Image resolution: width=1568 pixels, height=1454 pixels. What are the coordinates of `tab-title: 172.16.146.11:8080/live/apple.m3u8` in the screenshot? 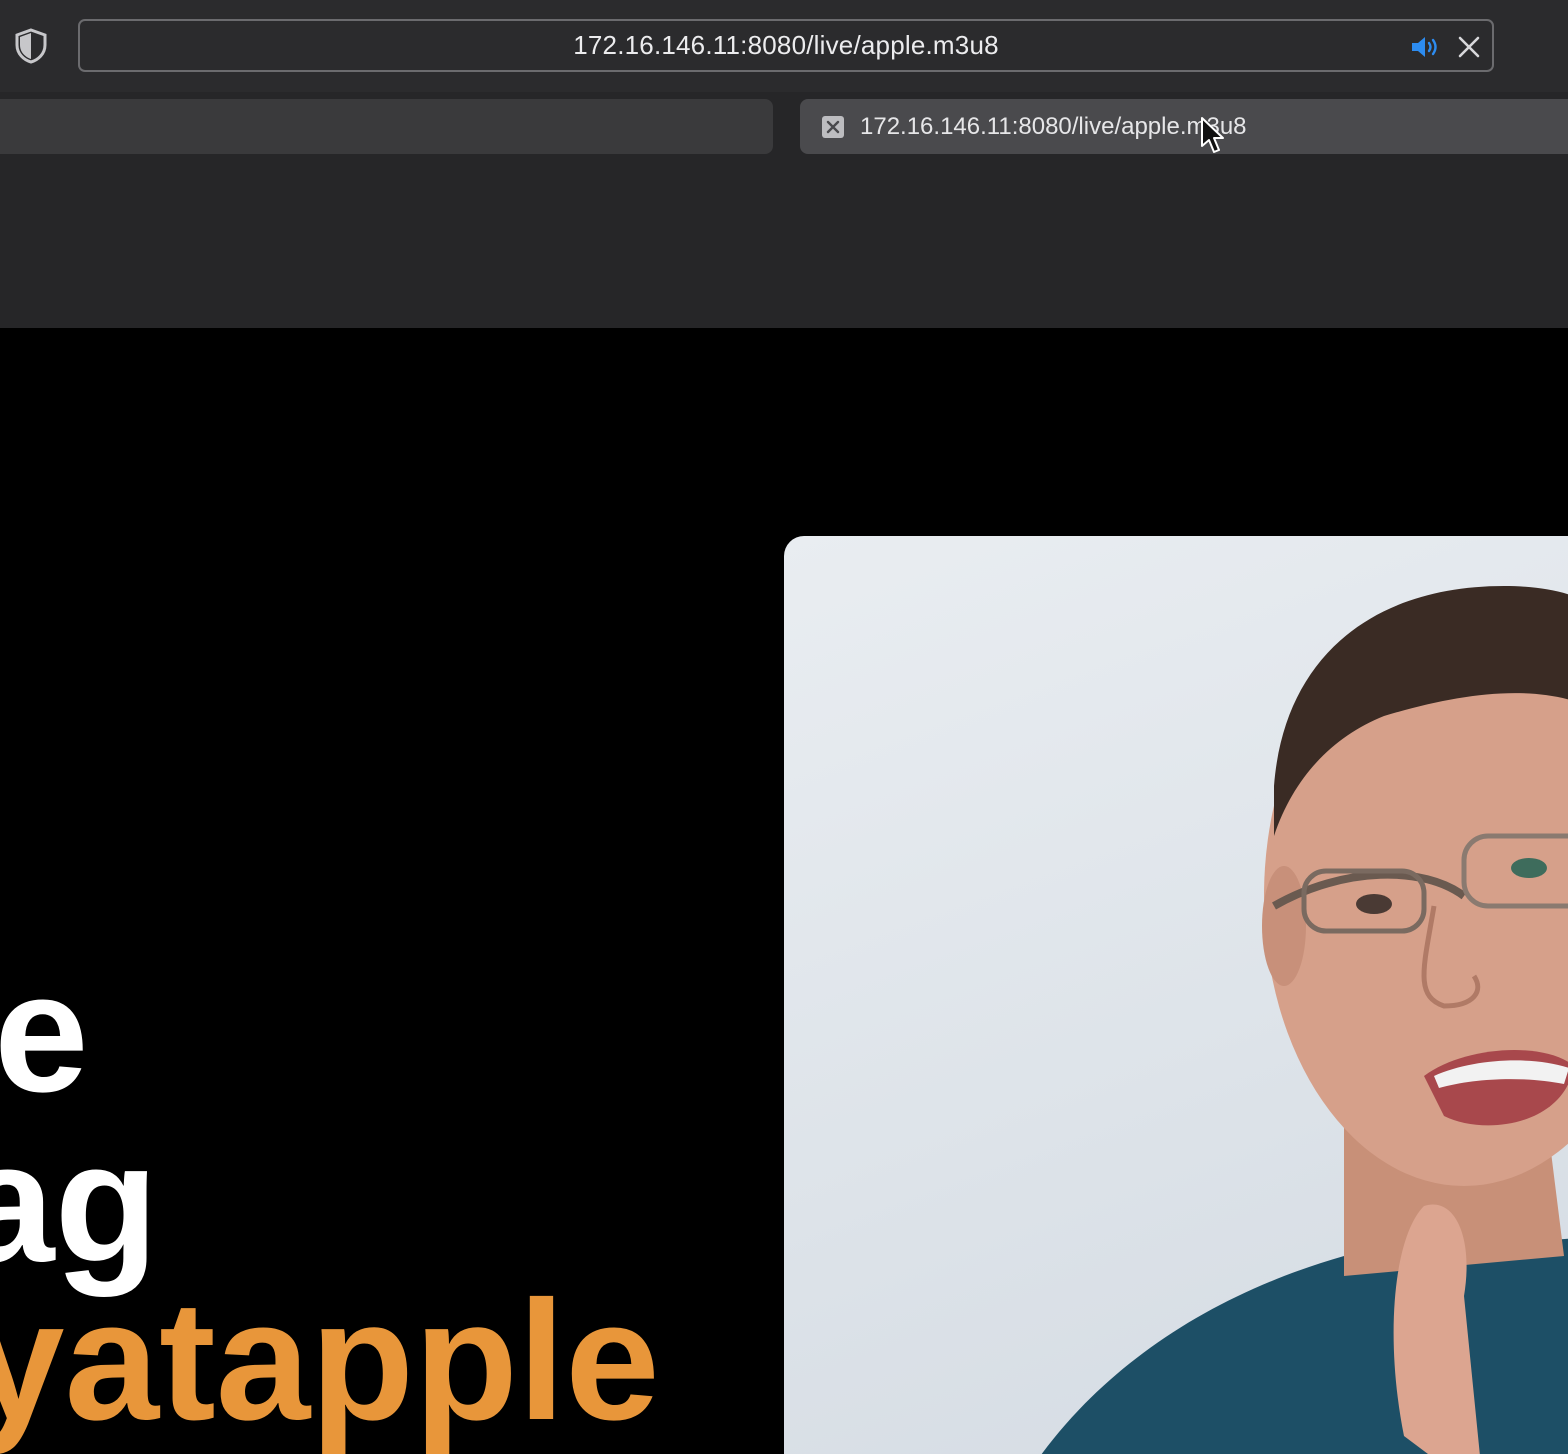 It's located at (1053, 126).